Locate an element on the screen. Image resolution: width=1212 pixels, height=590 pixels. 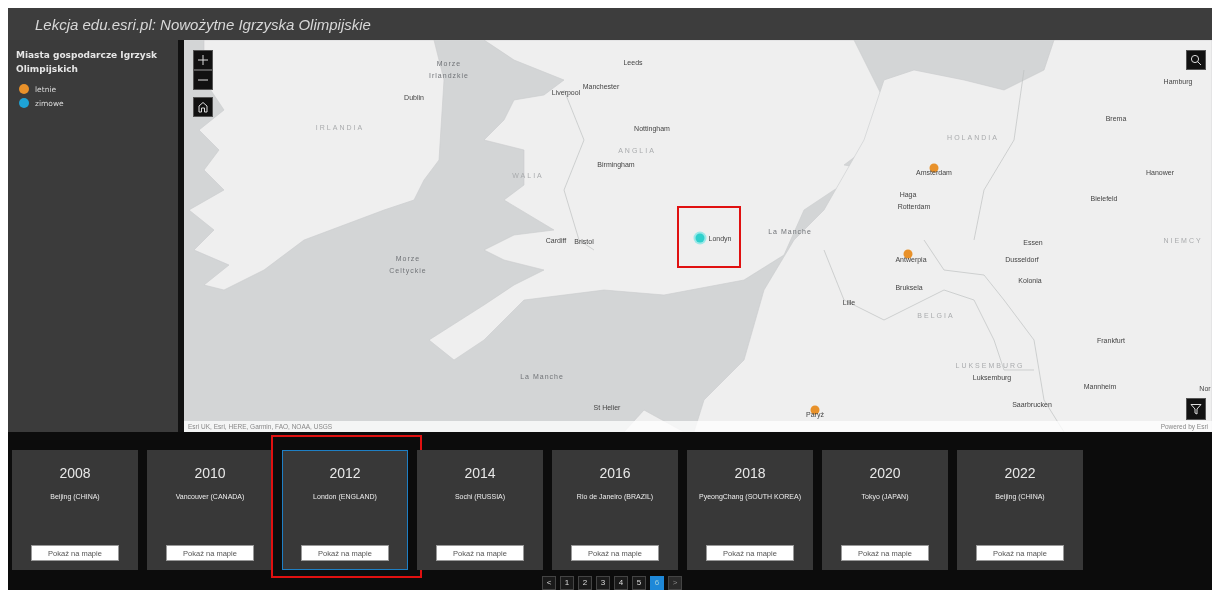
zoom-in-button is located at coordinates (203, 60).